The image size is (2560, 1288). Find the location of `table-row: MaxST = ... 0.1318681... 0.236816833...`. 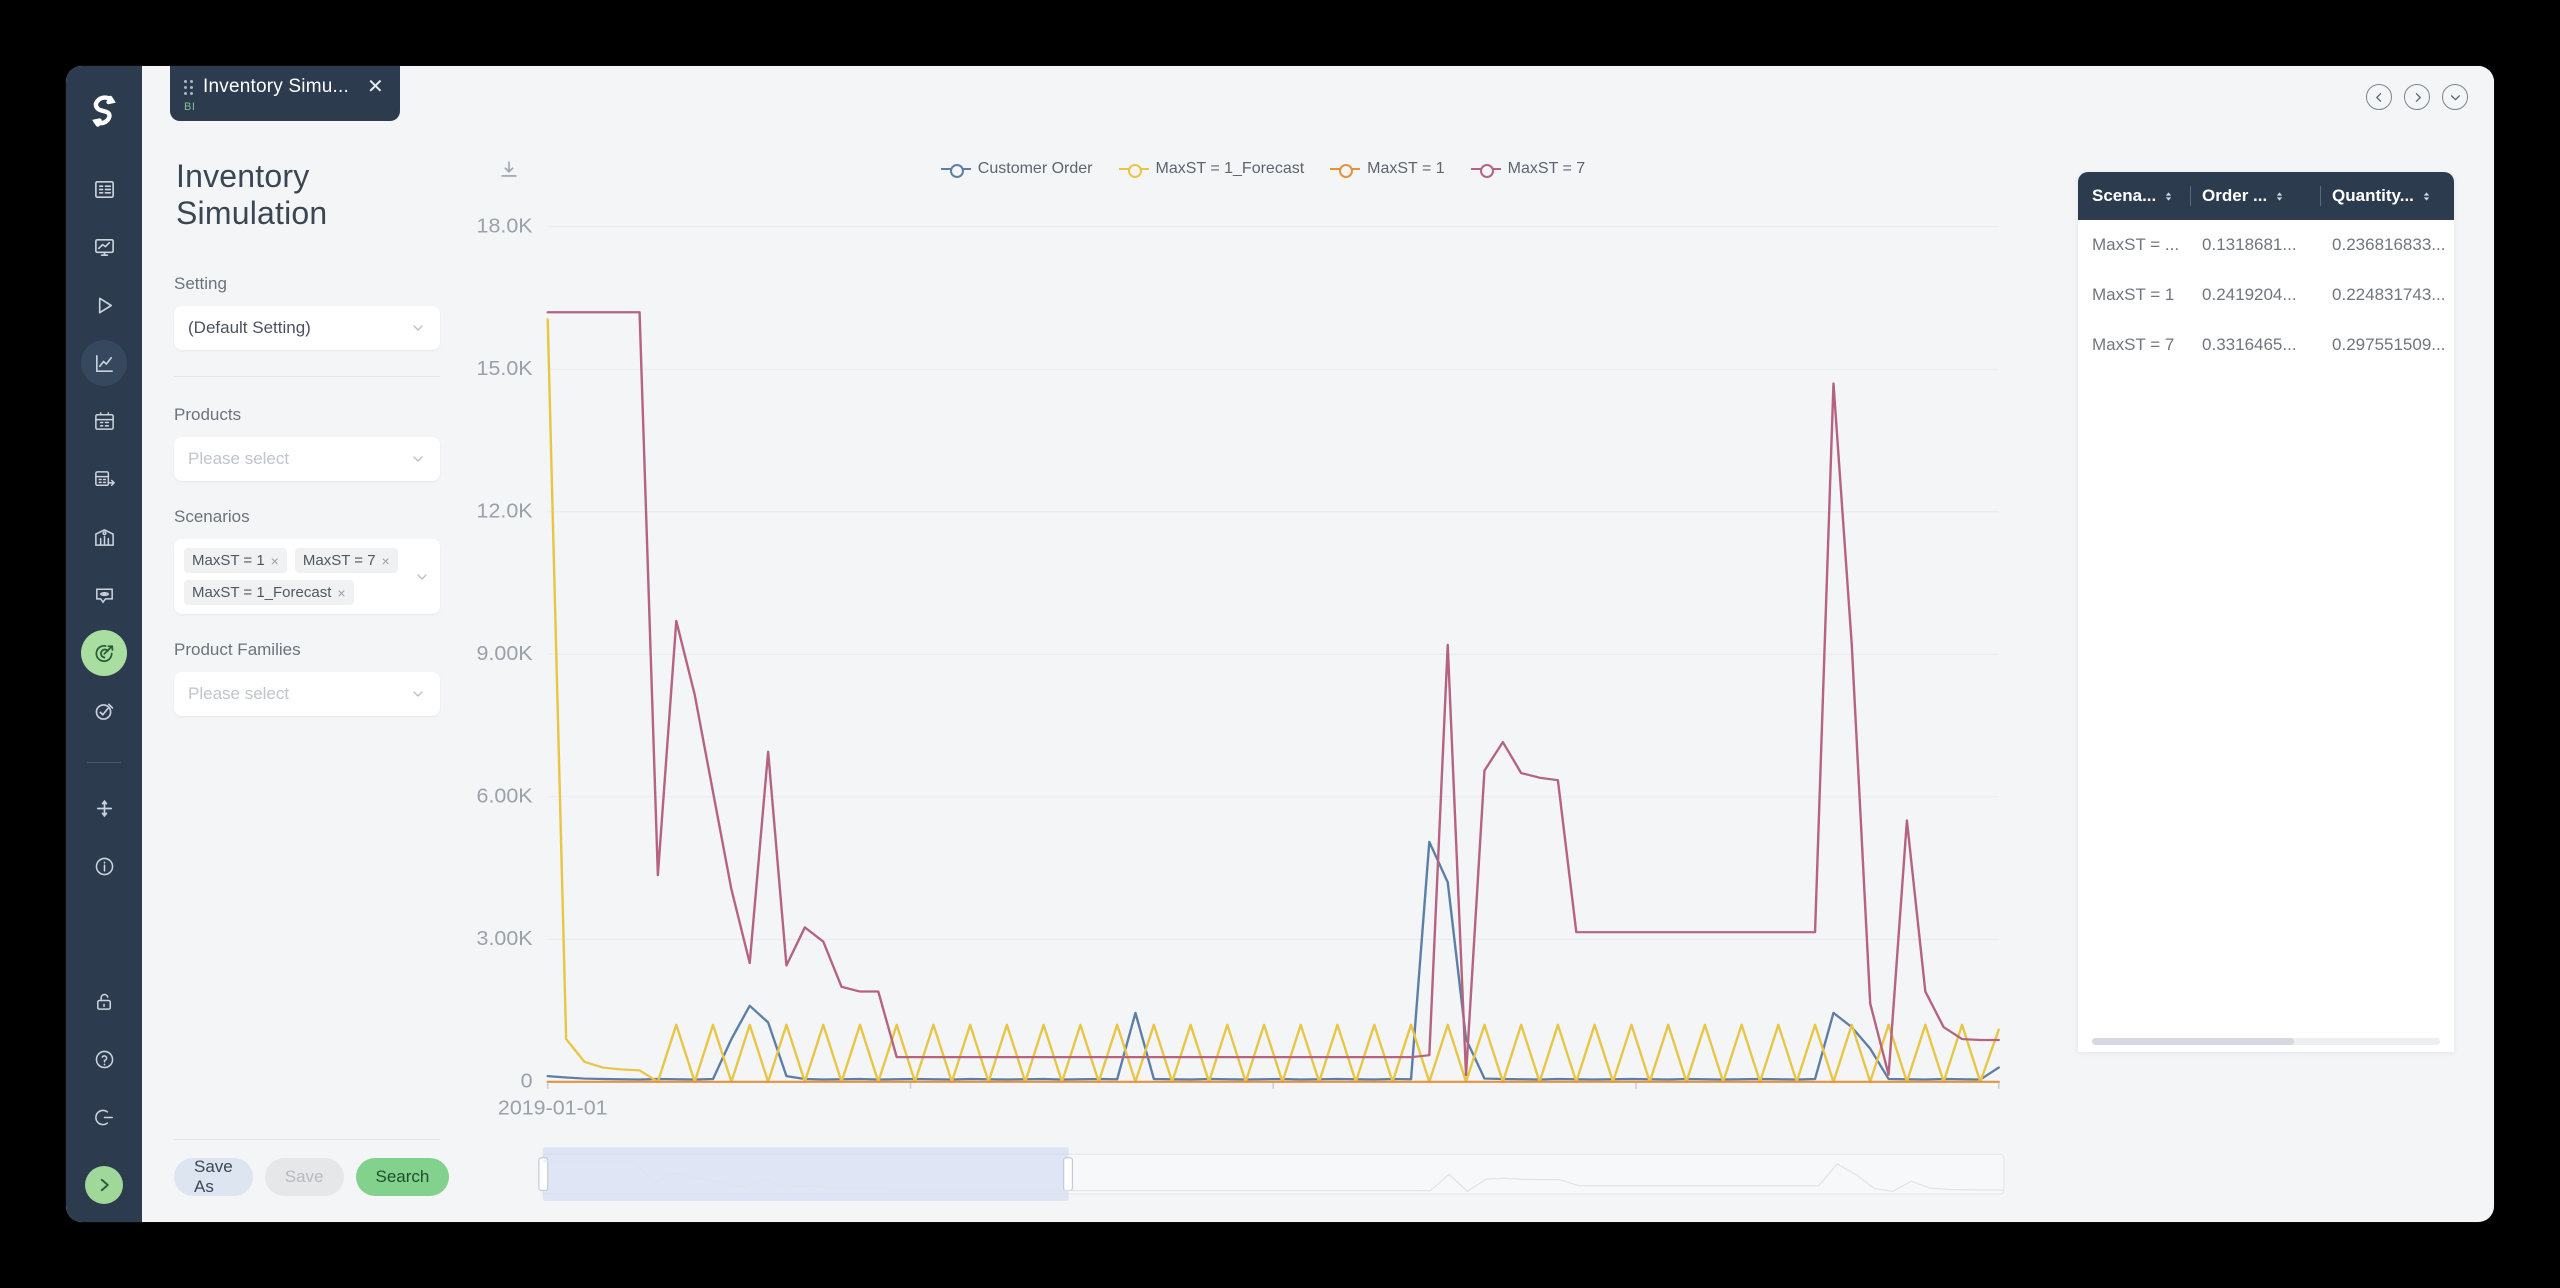

table-row: MaxST = ... 0.1318681... 0.236816833... is located at coordinates (2266, 245).